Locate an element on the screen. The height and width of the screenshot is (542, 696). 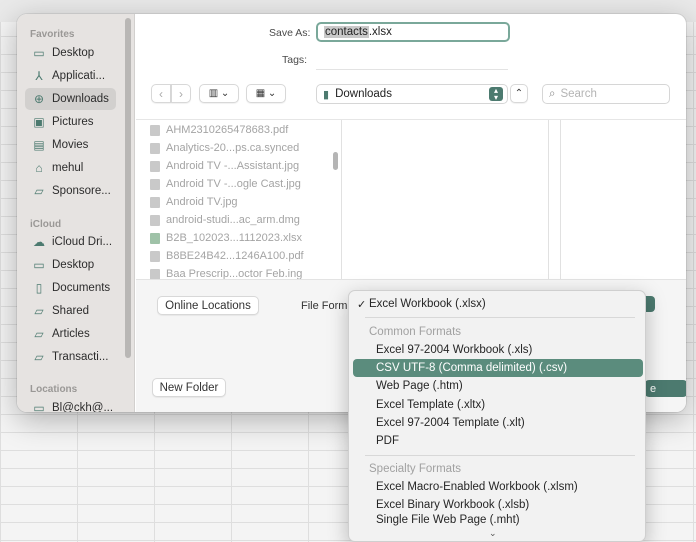
sidebar-item-shared: ▱ Shared is located at coordinates (70, 311).